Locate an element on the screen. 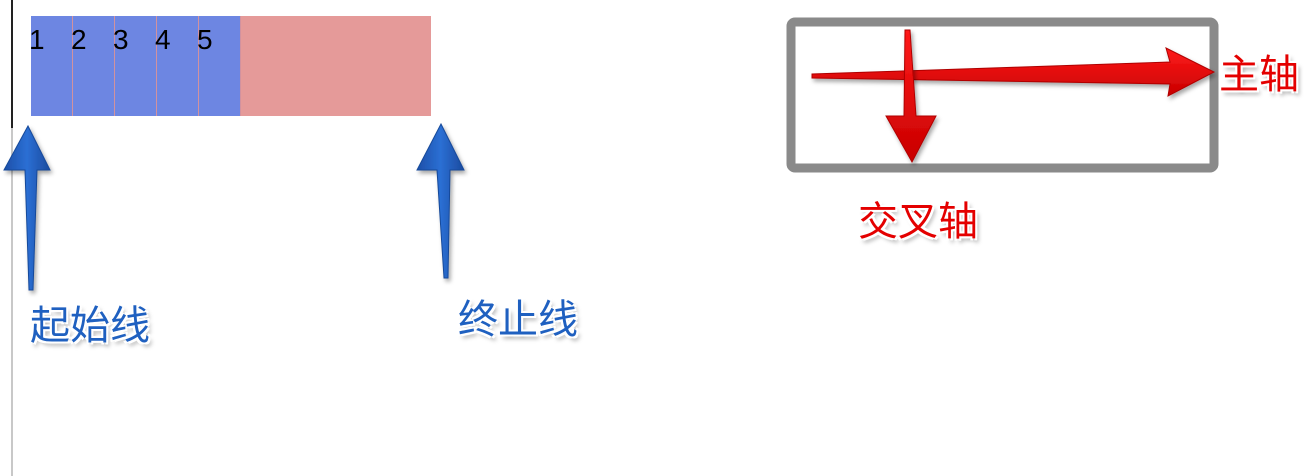  main-axis-label: 主轴 is located at coordinates (1259, 75).